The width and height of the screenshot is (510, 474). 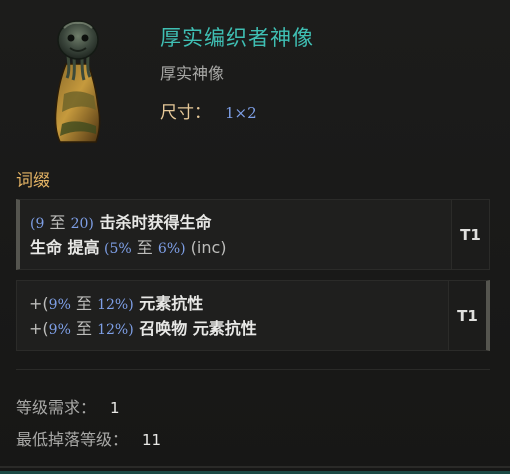 I want to click on affix-text: 召唤物 元素抗性, so click(x=195, y=328).